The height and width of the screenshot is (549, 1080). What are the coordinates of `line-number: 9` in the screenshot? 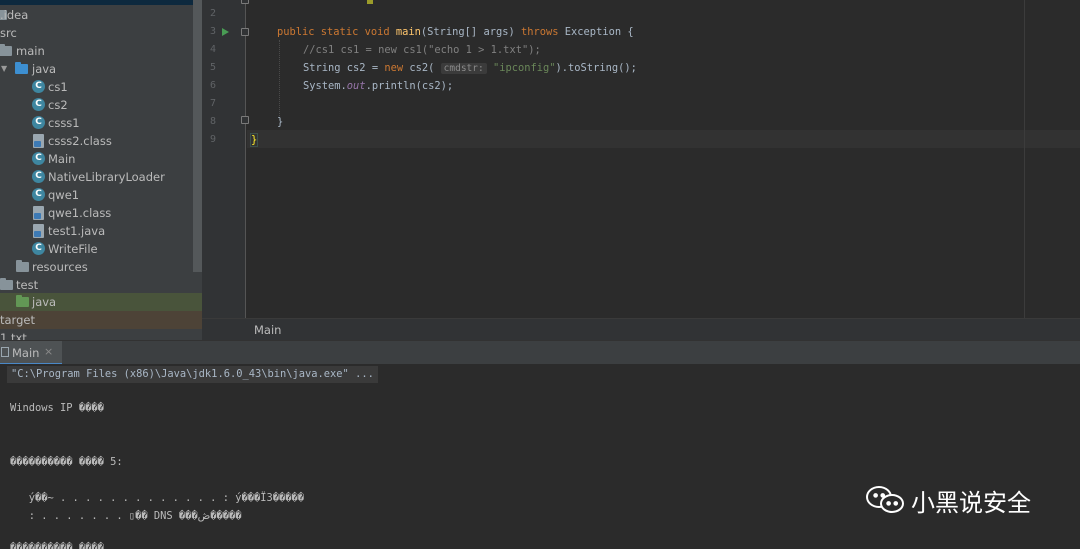 It's located at (212, 139).